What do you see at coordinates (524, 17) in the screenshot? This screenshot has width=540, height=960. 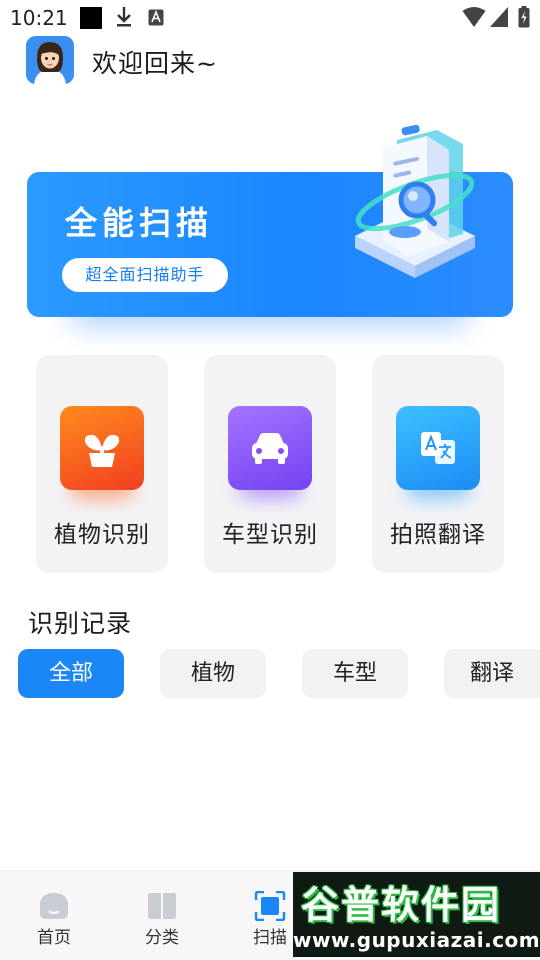 I see `battery-icon` at bounding box center [524, 17].